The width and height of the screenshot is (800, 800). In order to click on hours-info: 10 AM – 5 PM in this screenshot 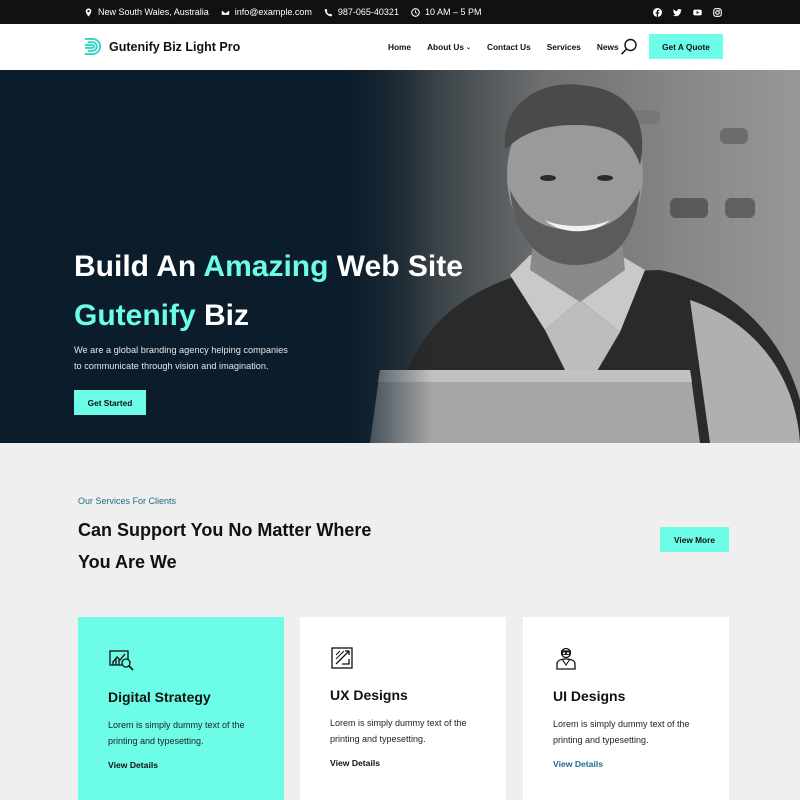, I will do `click(446, 12)`.